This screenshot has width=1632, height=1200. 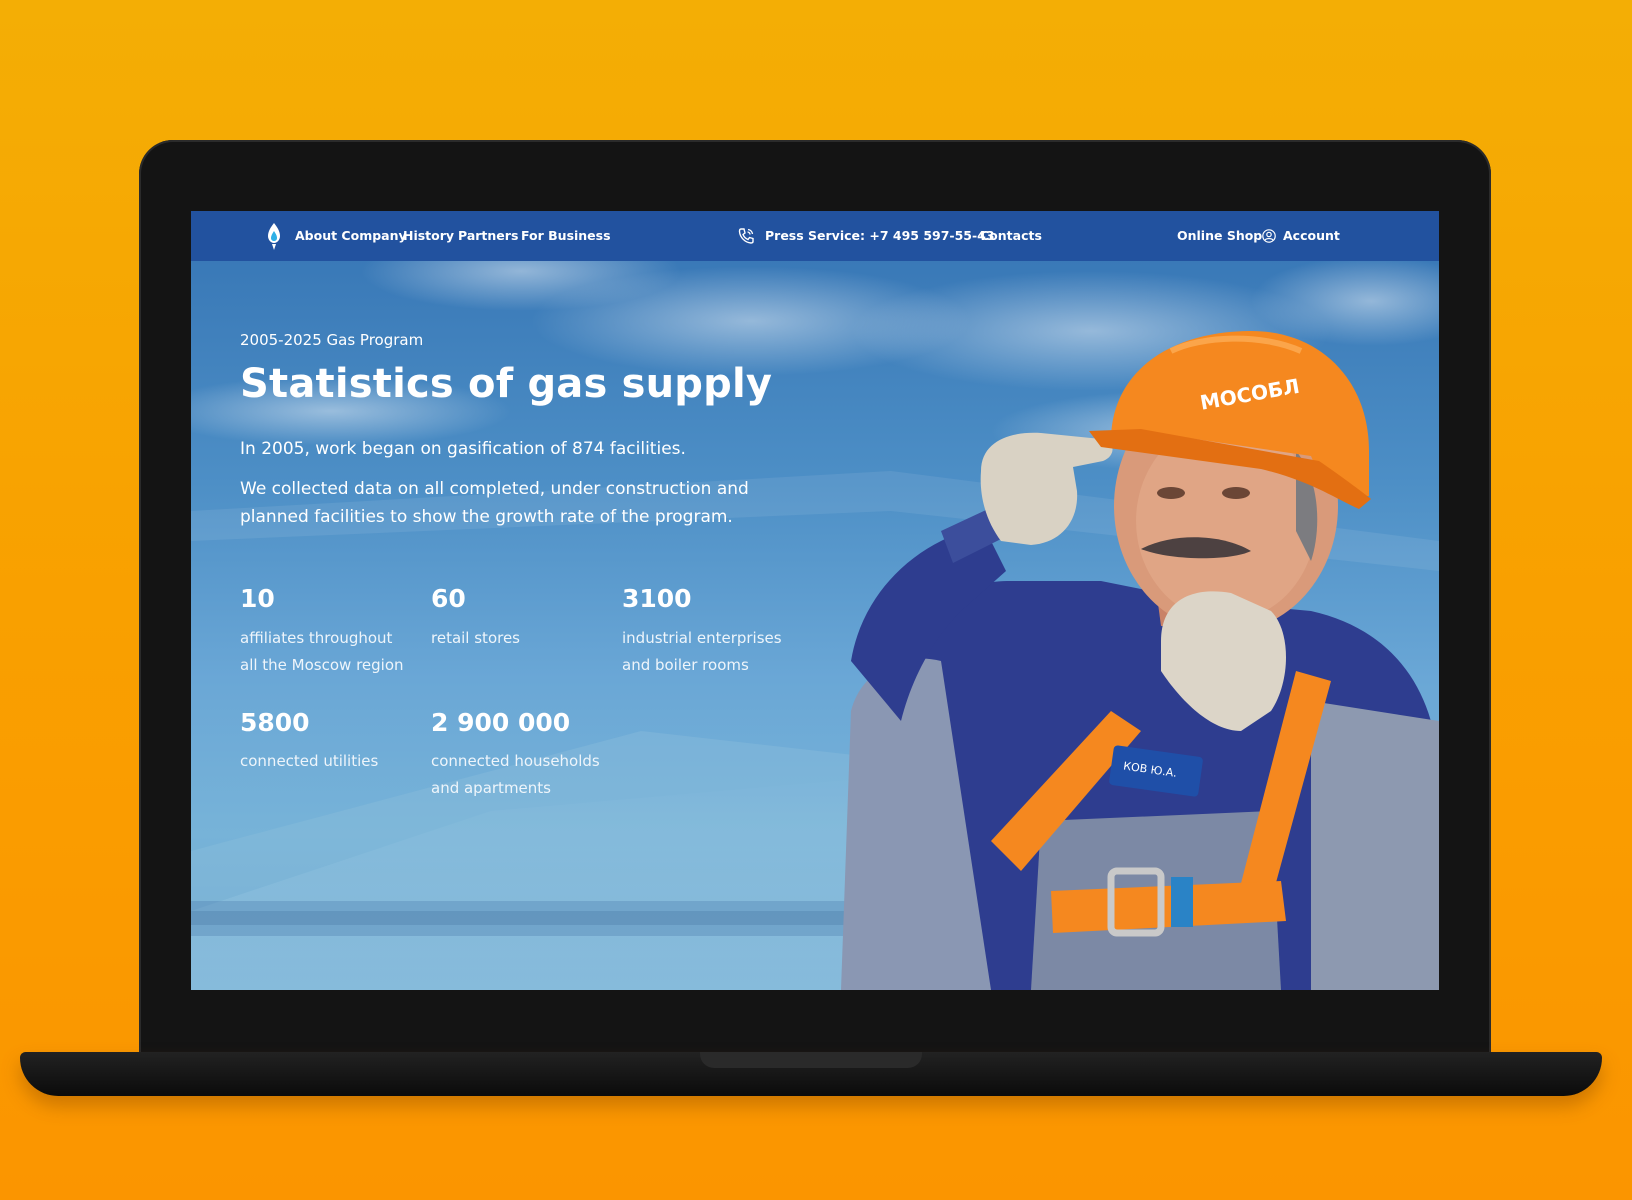 I want to click on stat-industrial-label: industrial enterprises and boiler rooms, so click(x=702, y=652).